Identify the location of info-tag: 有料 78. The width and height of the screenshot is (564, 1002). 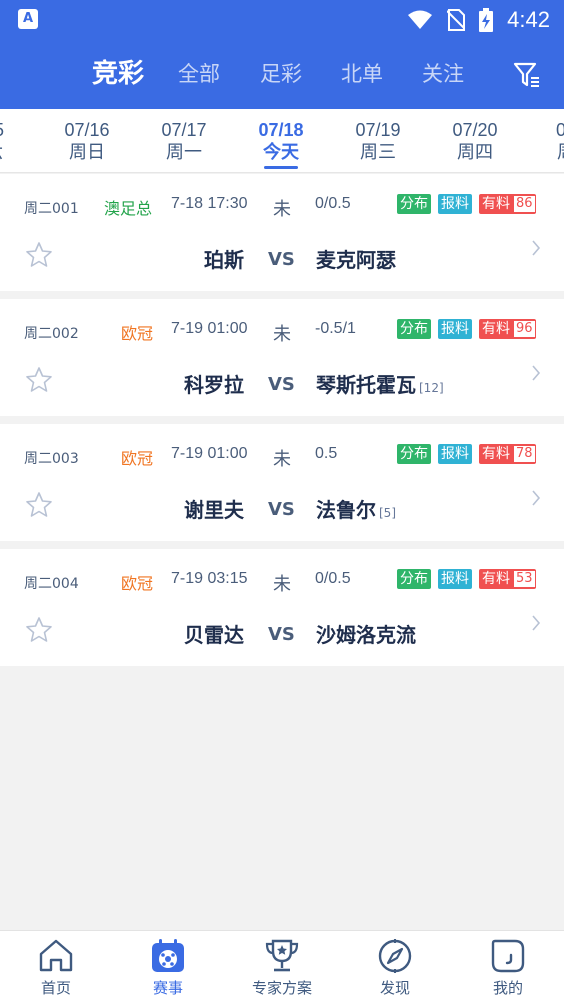
(507, 454).